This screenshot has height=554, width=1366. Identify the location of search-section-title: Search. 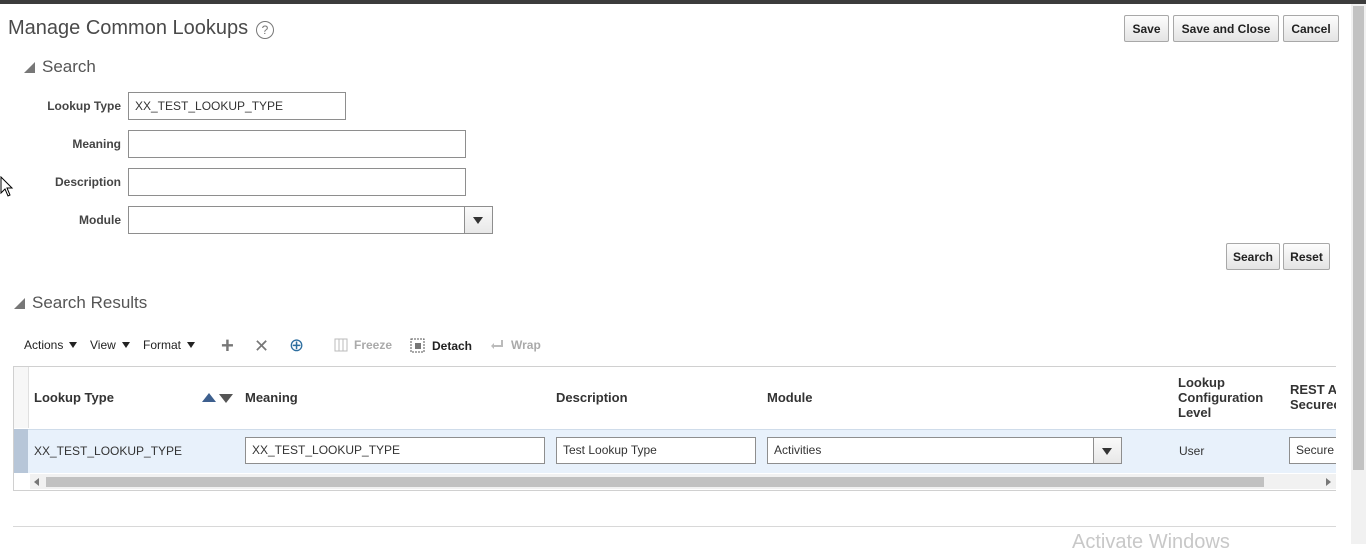
(69, 66).